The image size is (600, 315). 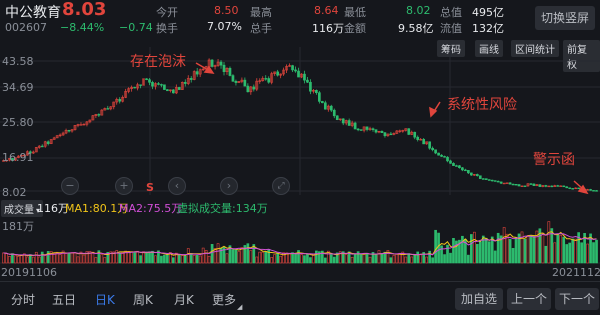 I want to click on tab-weekly-k: 周K, so click(x=143, y=299).